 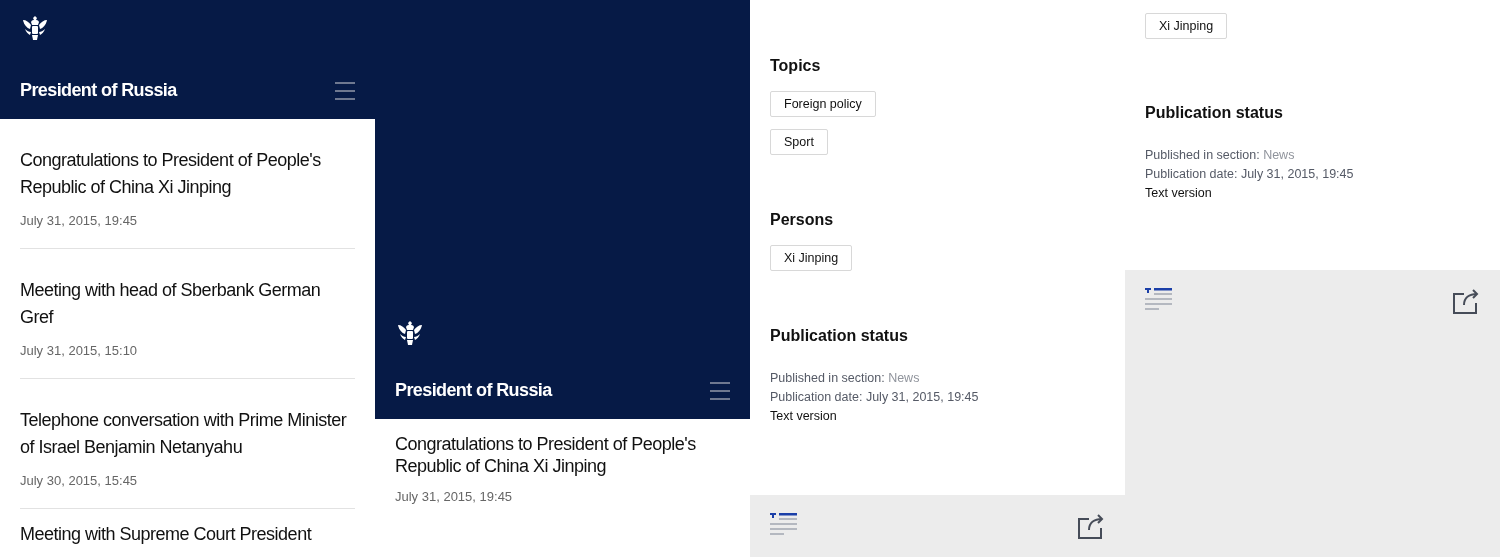 What do you see at coordinates (187, 304) in the screenshot?
I see `news-title: Meeting with head of Sberbank German Gref` at bounding box center [187, 304].